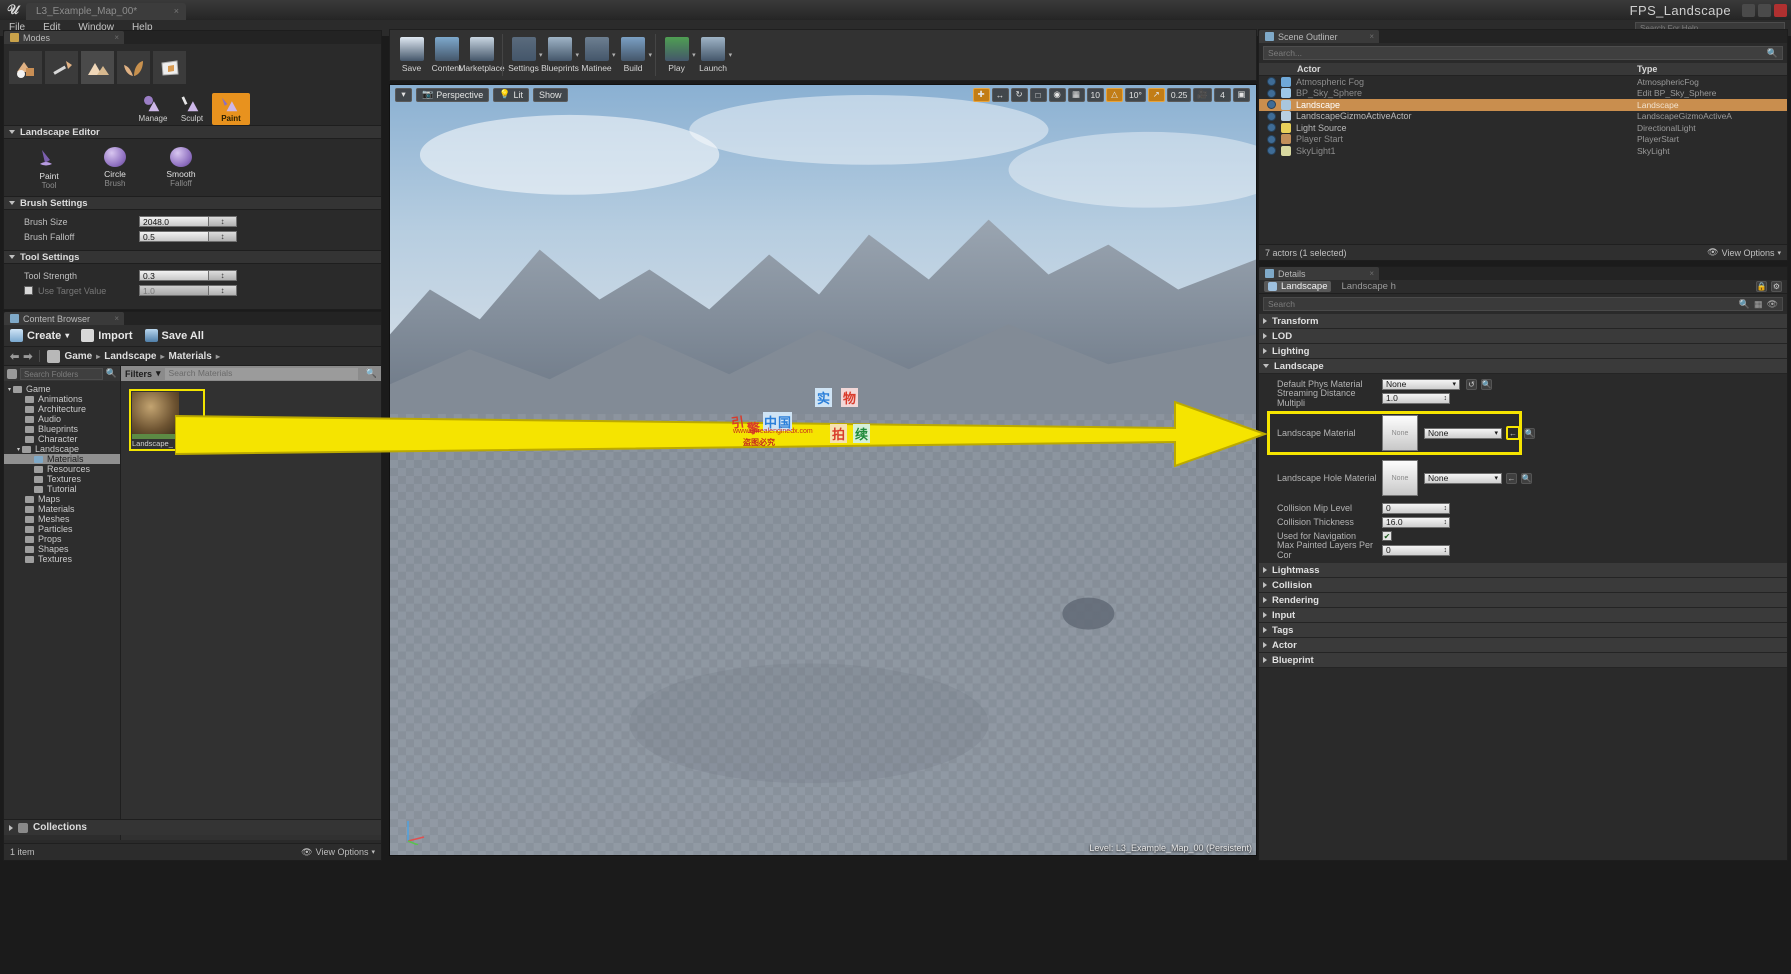 This screenshot has width=1791, height=974. What do you see at coordinates (62, 399) in the screenshot?
I see `folder-node: Animations` at bounding box center [62, 399].